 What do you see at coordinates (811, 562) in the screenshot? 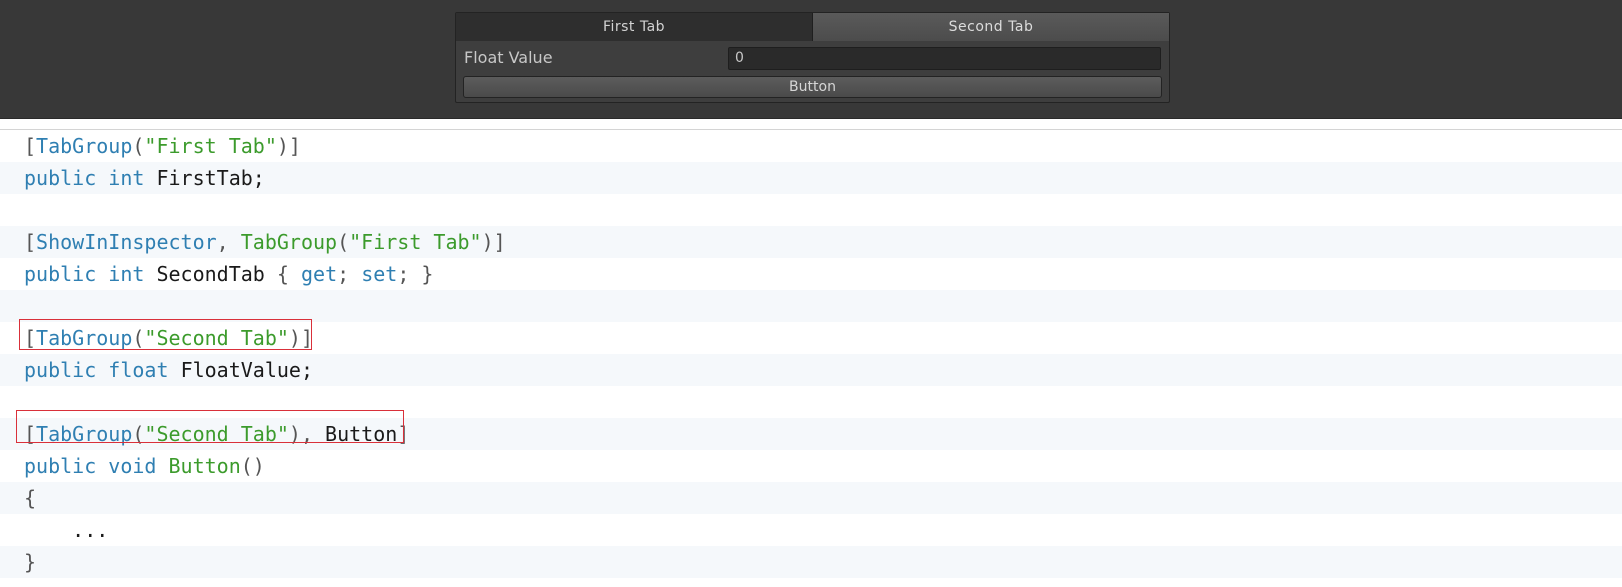
I see `code-line: }` at bounding box center [811, 562].